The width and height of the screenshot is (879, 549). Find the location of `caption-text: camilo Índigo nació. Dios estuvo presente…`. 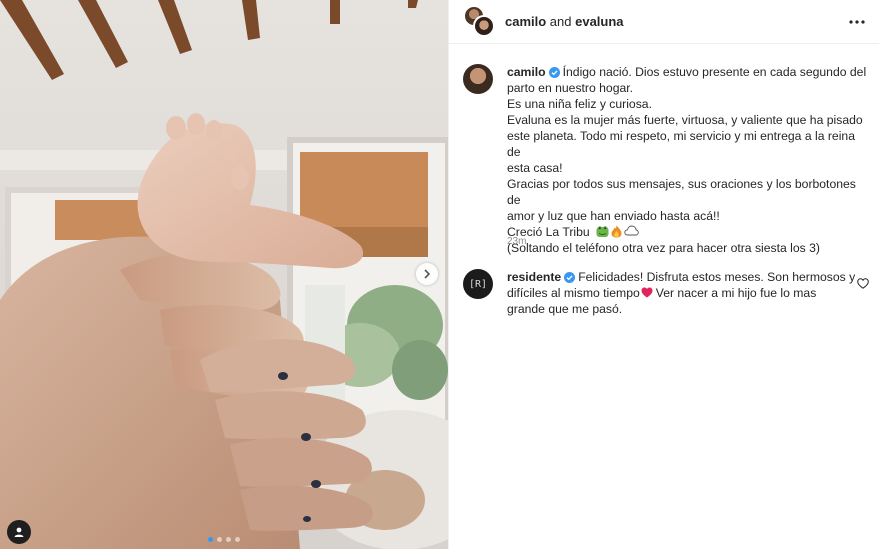

caption-text: camilo Índigo nació. Dios estuvo presente… is located at coordinates (687, 160).